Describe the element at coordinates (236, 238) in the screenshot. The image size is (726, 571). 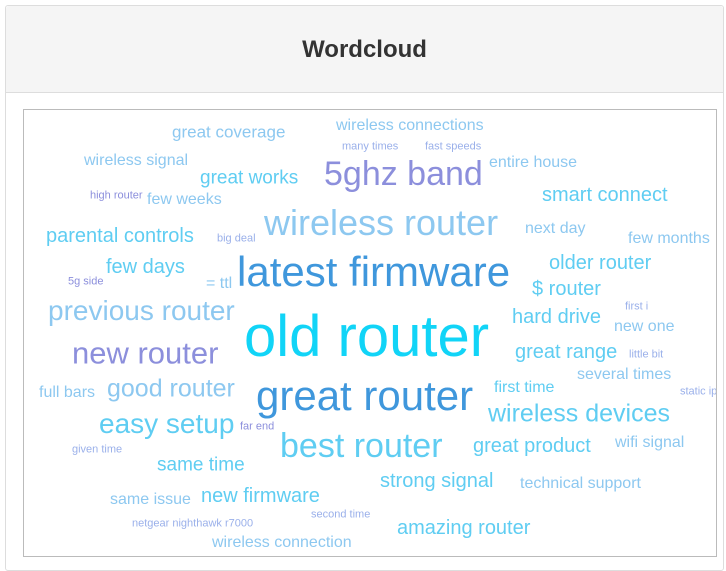
I see `cloud-word-big-deal: big deal` at that location.